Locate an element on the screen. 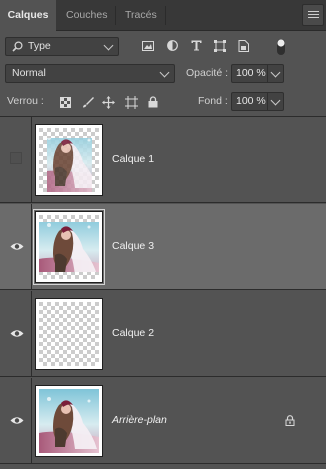 This screenshot has width=326, height=469. opacity-slider-button is located at coordinates (276, 73).